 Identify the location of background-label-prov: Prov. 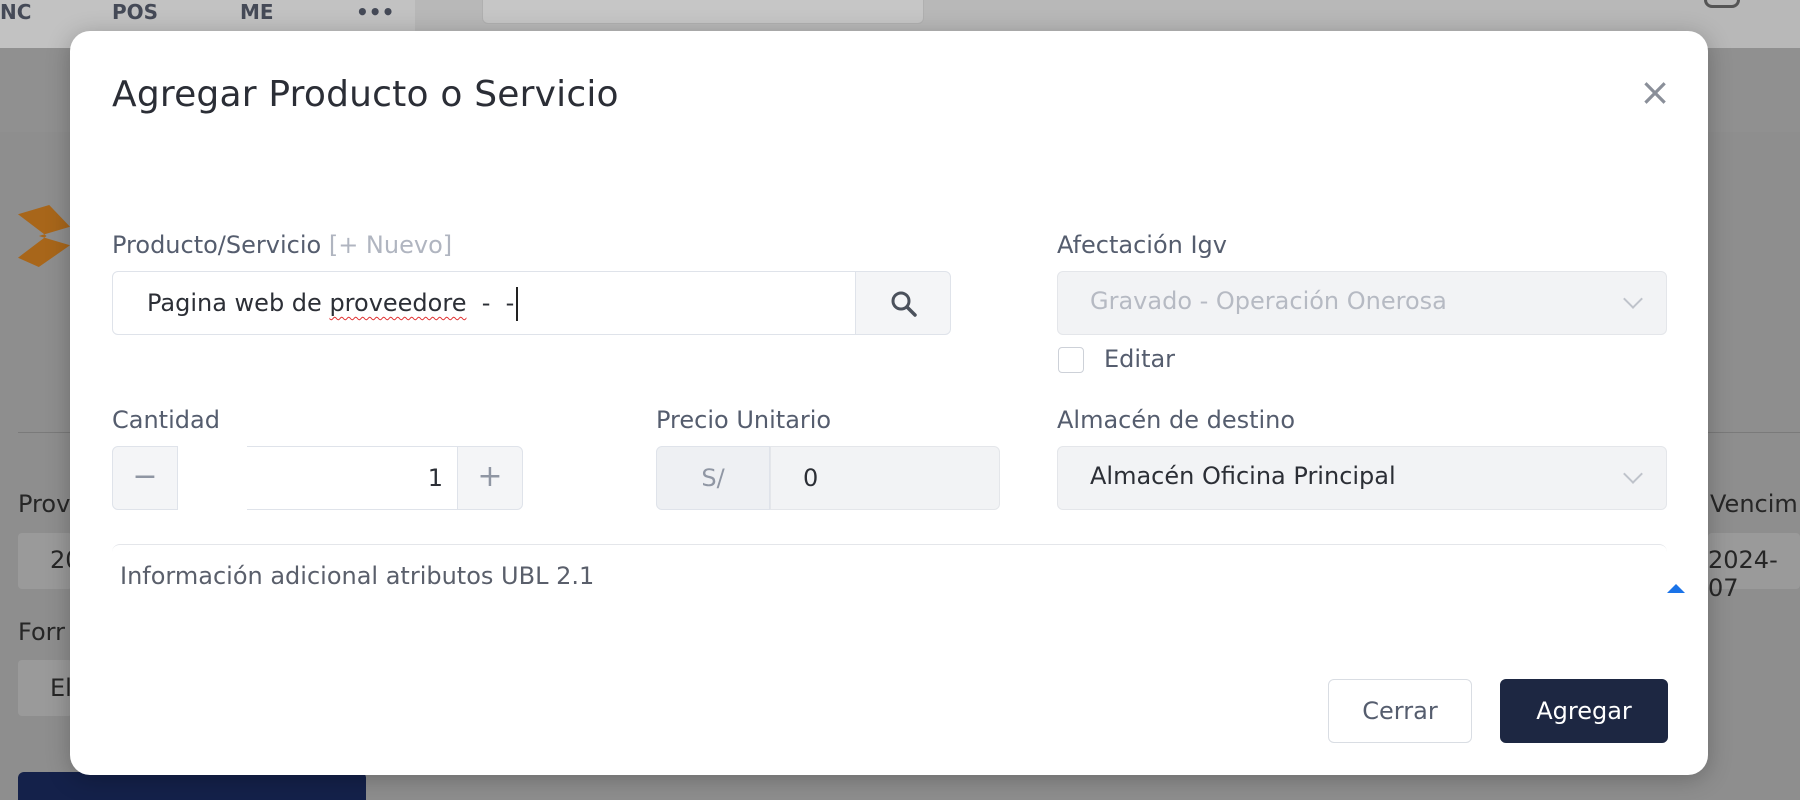
(44, 504).